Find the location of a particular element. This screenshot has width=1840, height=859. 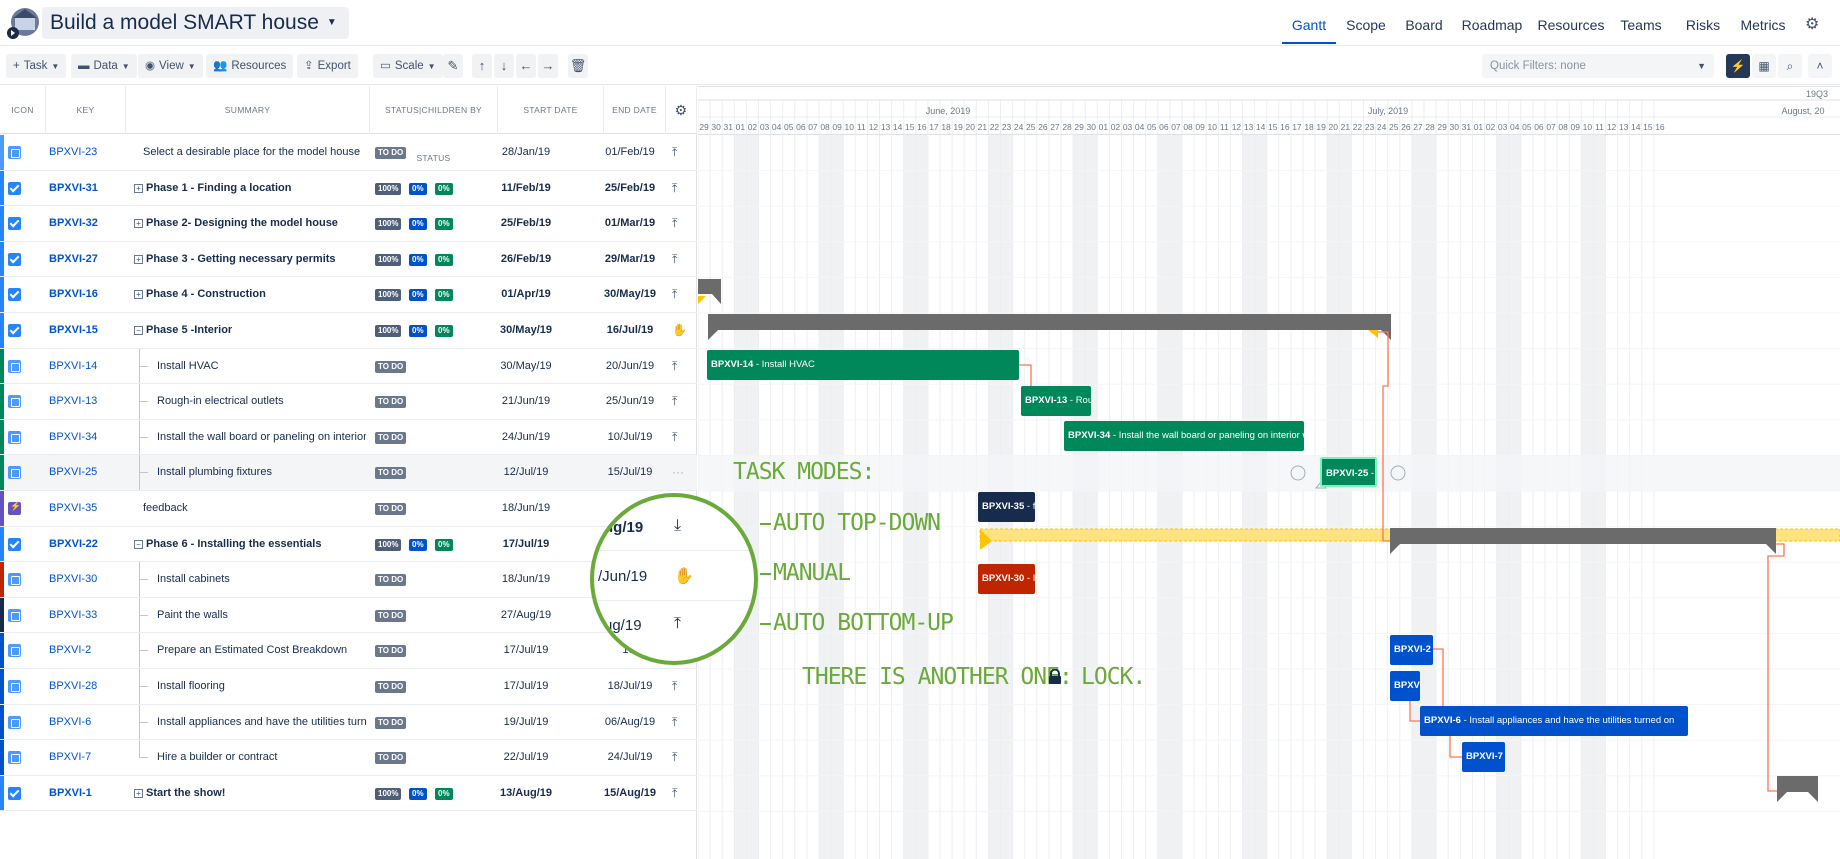

end-date-cell: 10/Jul/19 is located at coordinates (630, 437).